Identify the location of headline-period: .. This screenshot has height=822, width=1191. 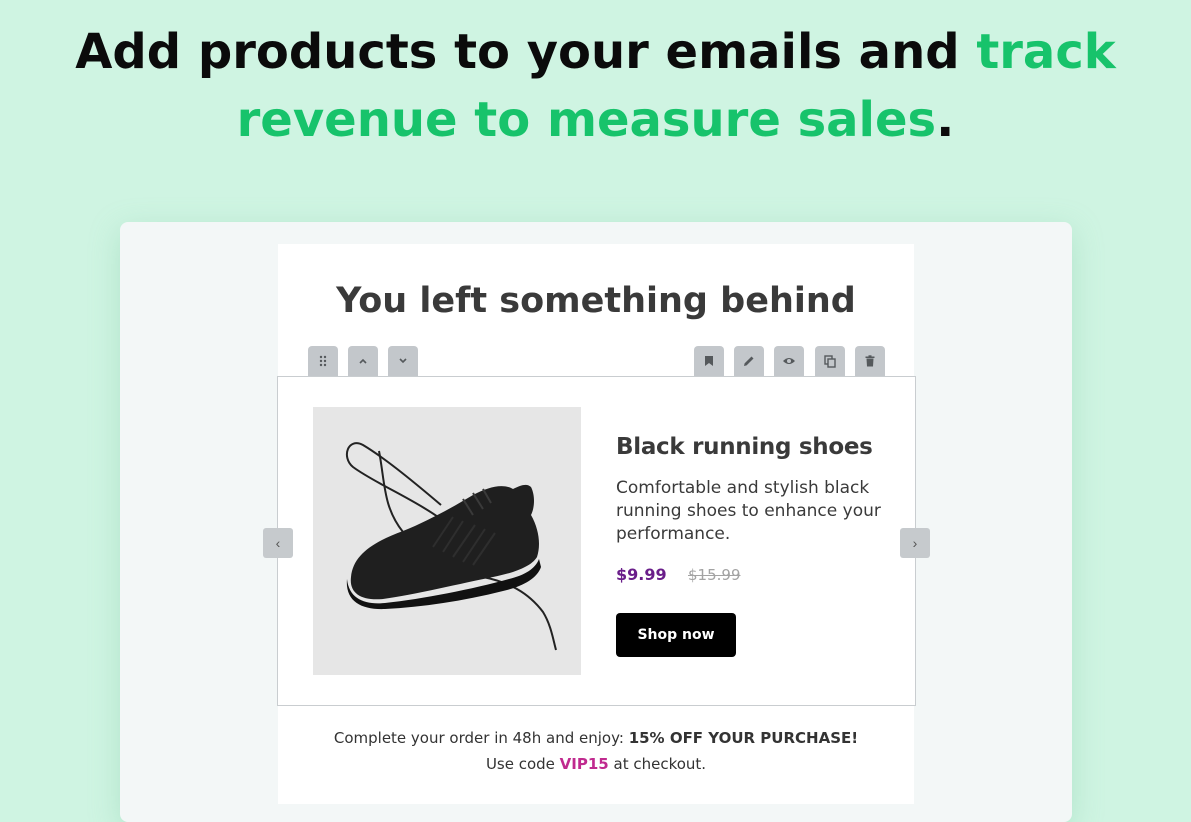
(945, 120).